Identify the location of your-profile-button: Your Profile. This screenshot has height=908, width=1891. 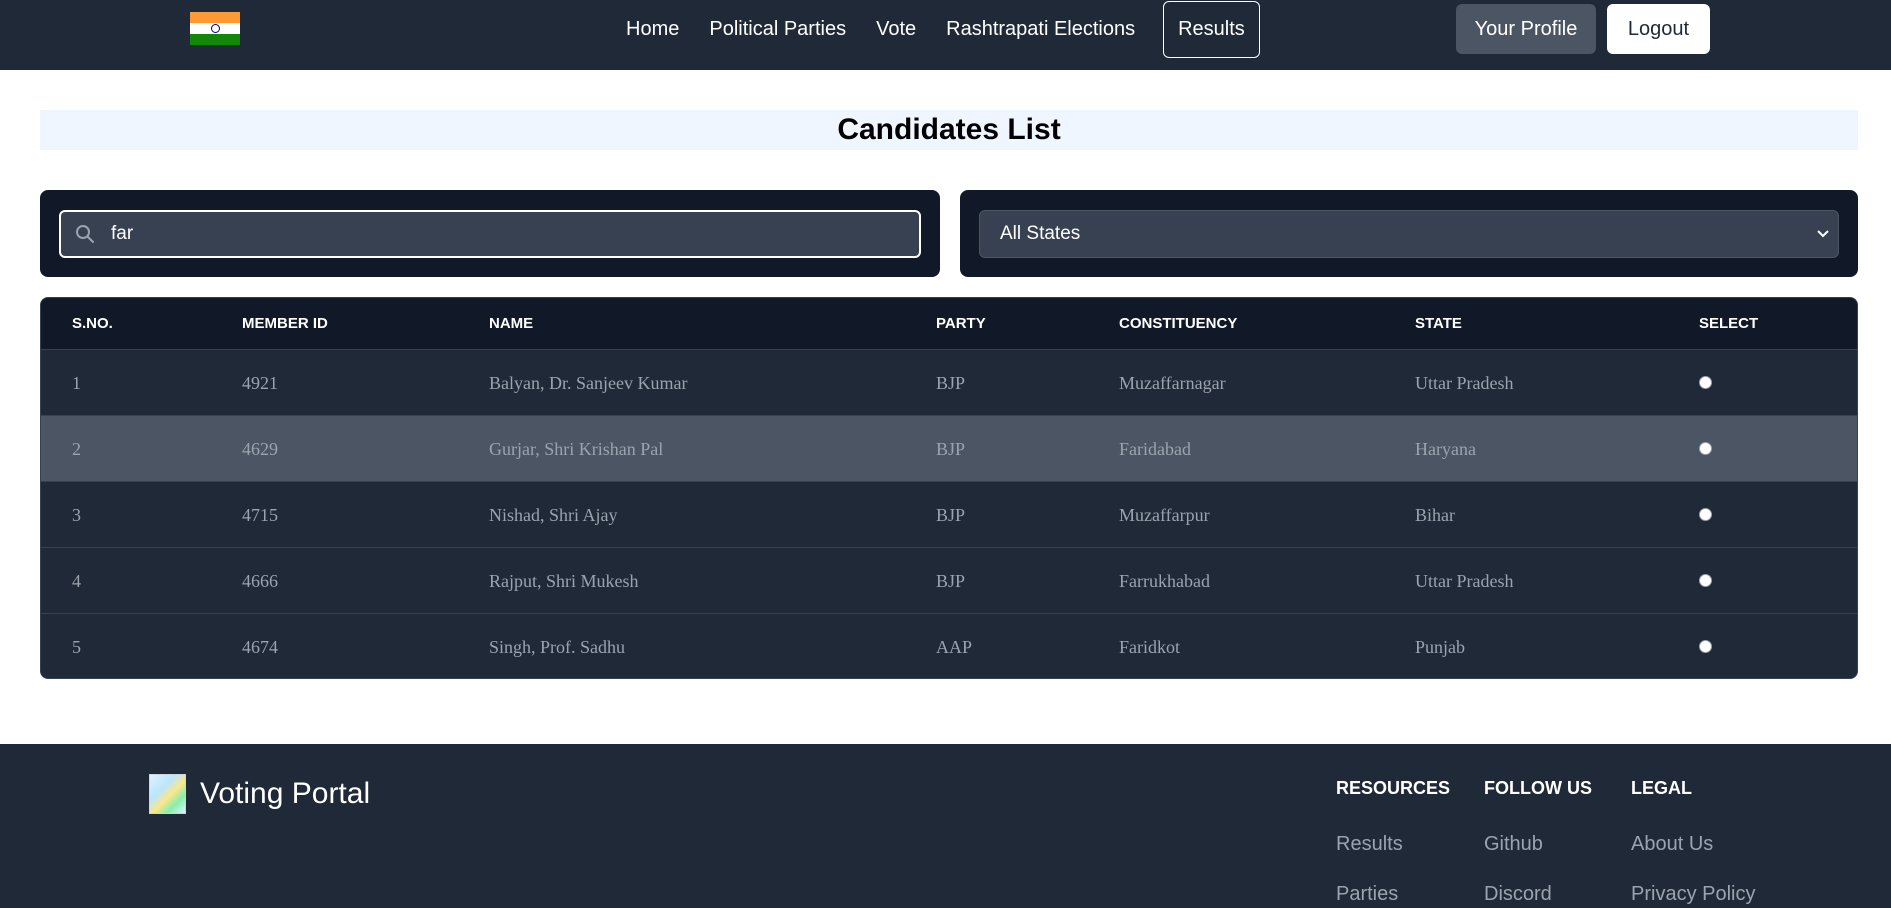
(1526, 29).